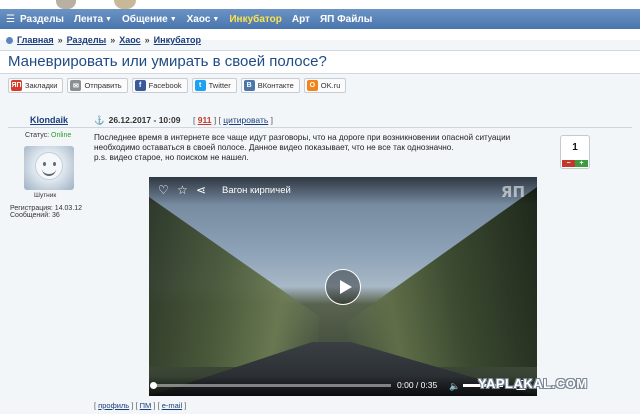 This screenshot has width=640, height=414. Describe the element at coordinates (219, 85) in the screenshot. I see `share-button-label: Twitter` at that location.